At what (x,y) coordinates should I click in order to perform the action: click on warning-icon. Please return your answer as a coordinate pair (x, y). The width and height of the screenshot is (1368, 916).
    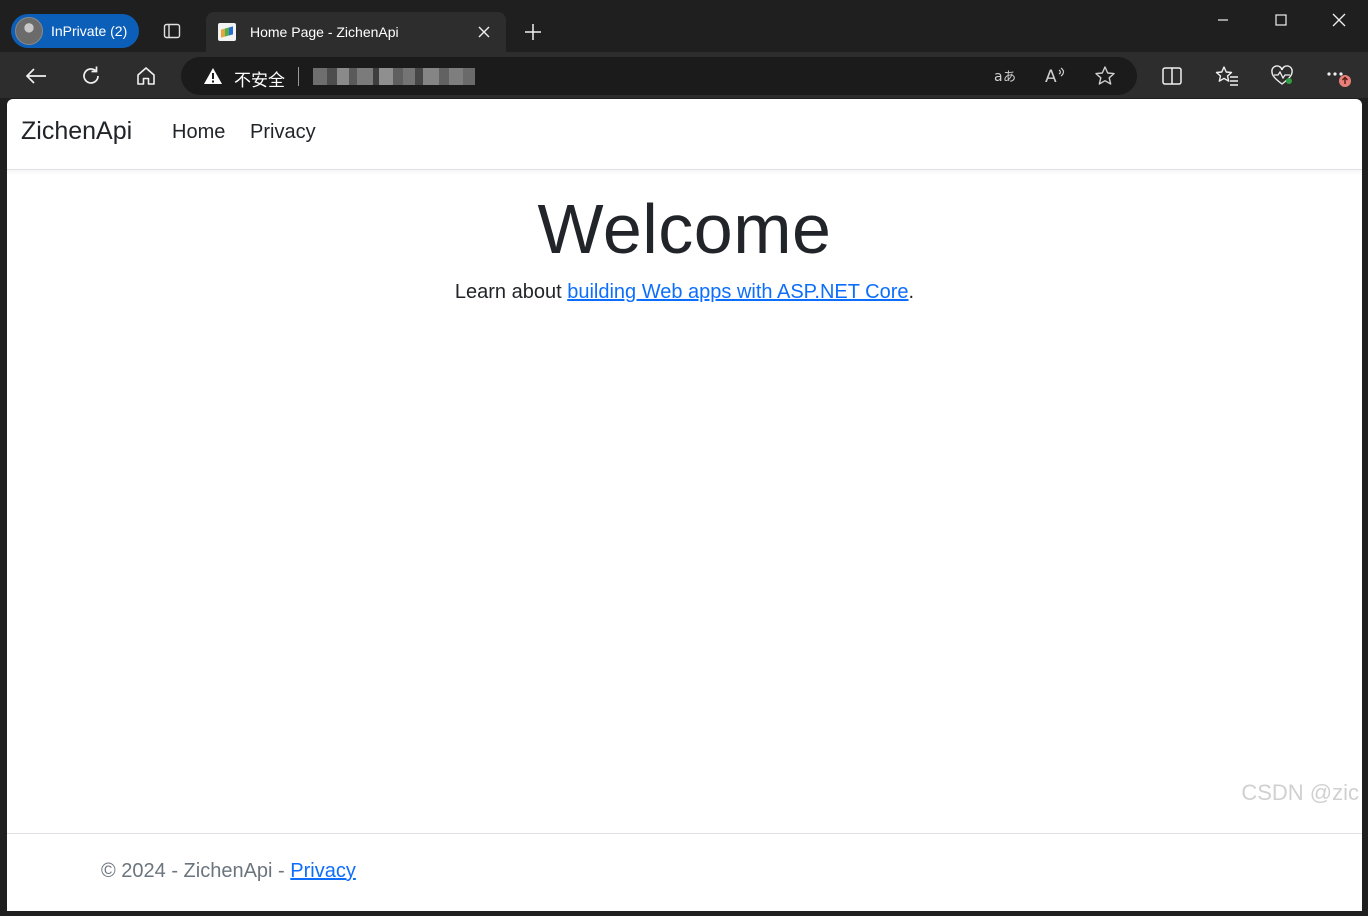
    Looking at the image, I should click on (213, 76).